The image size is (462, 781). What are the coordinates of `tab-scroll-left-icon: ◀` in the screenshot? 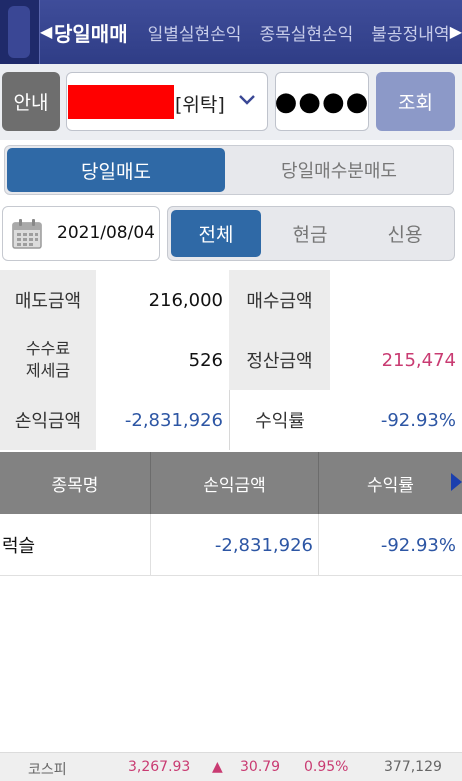 It's located at (46, 31).